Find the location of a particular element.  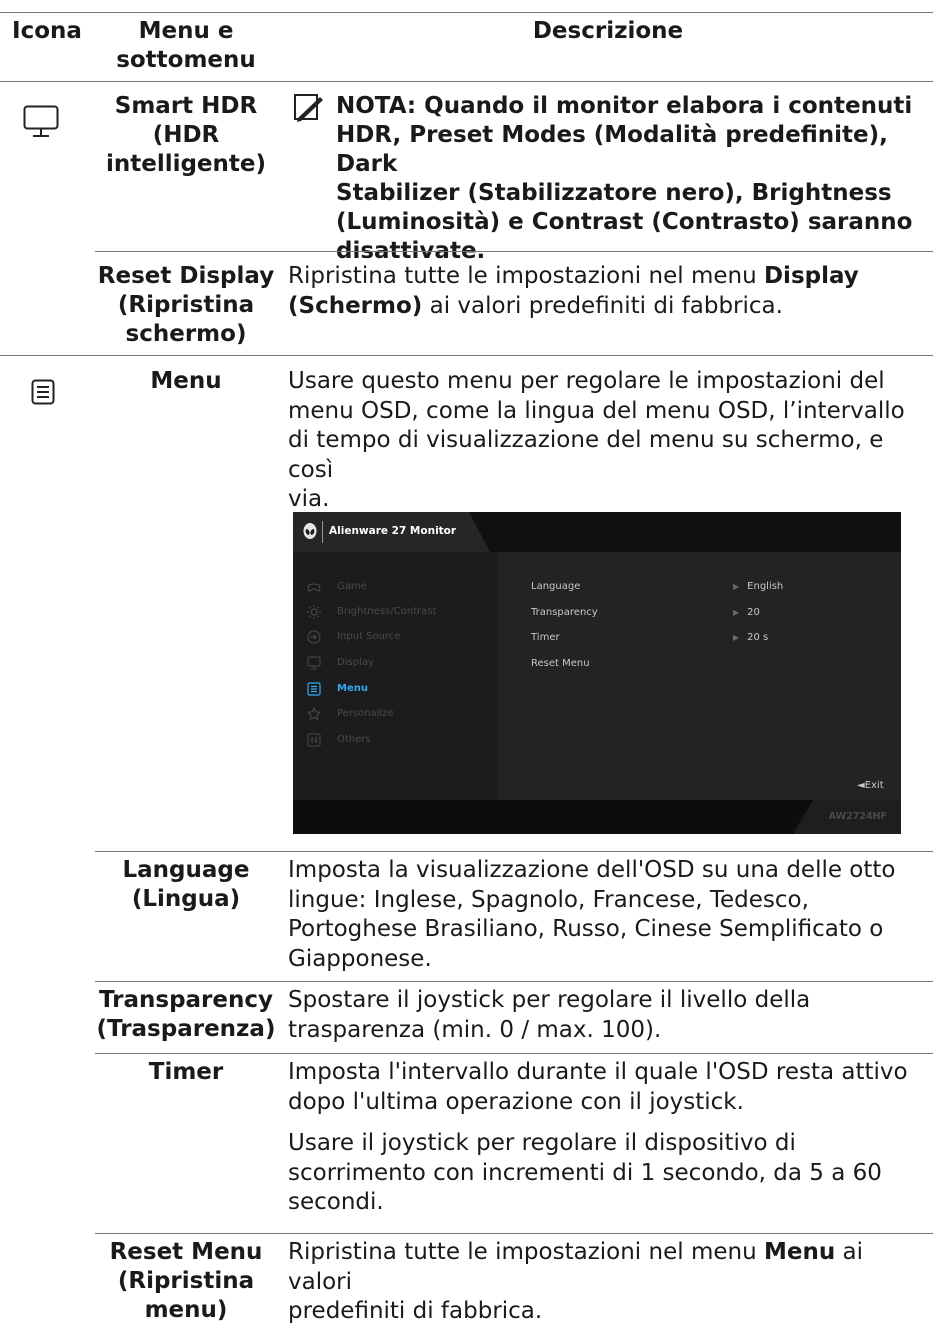

transparency-label: Transparency (Trasparenza) is located at coordinates (186, 1014).